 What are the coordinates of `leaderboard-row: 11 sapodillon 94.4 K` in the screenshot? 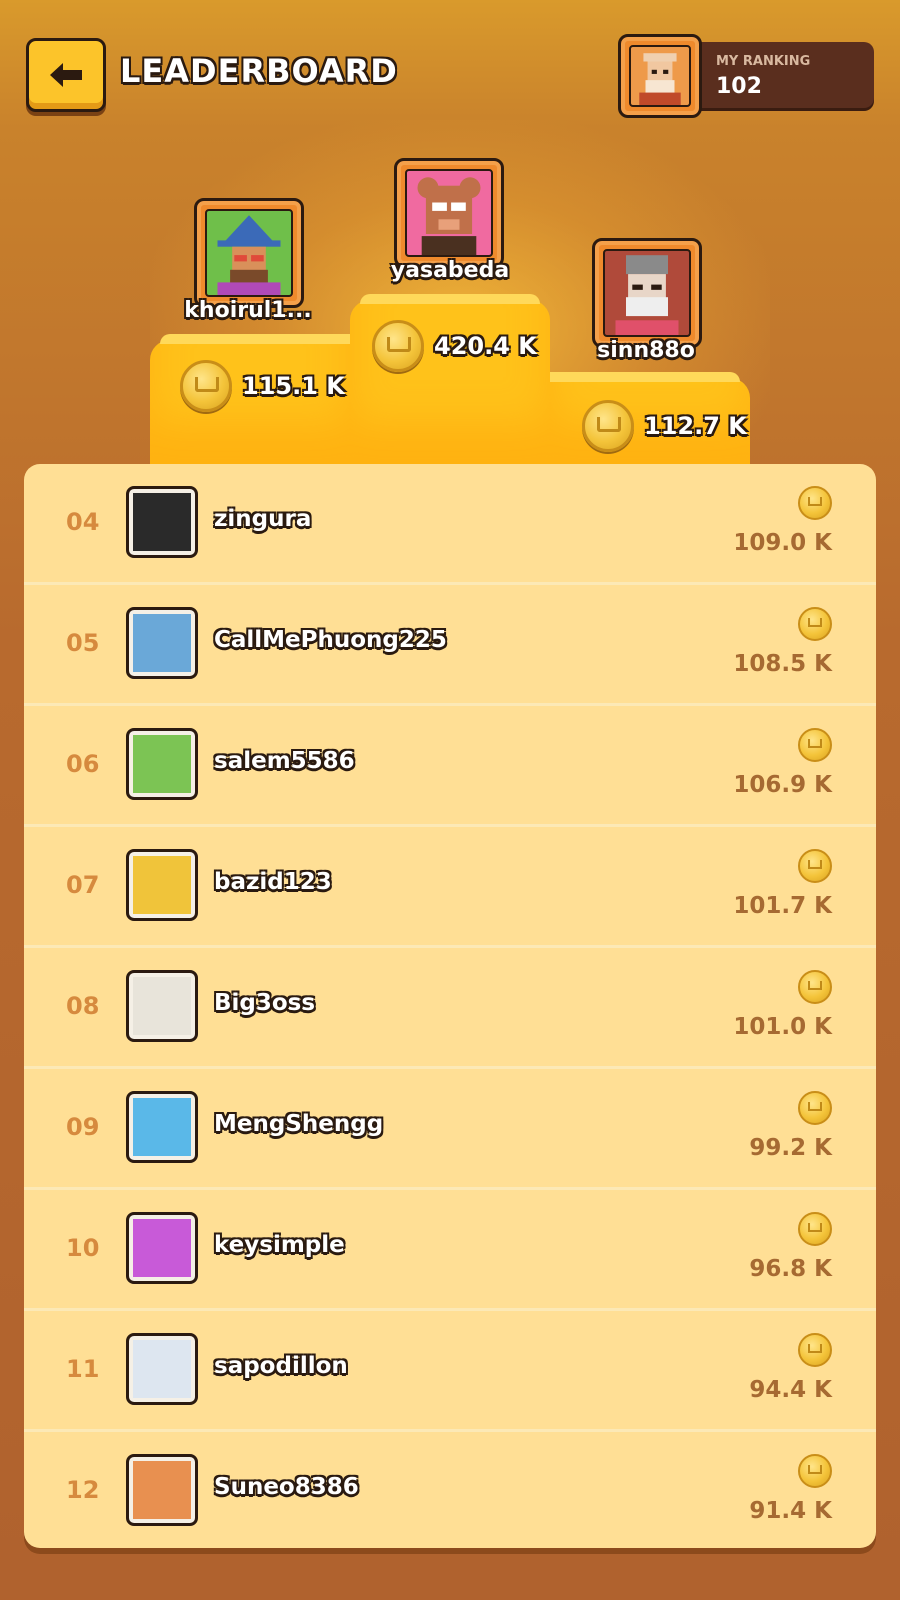 It's located at (450, 1371).